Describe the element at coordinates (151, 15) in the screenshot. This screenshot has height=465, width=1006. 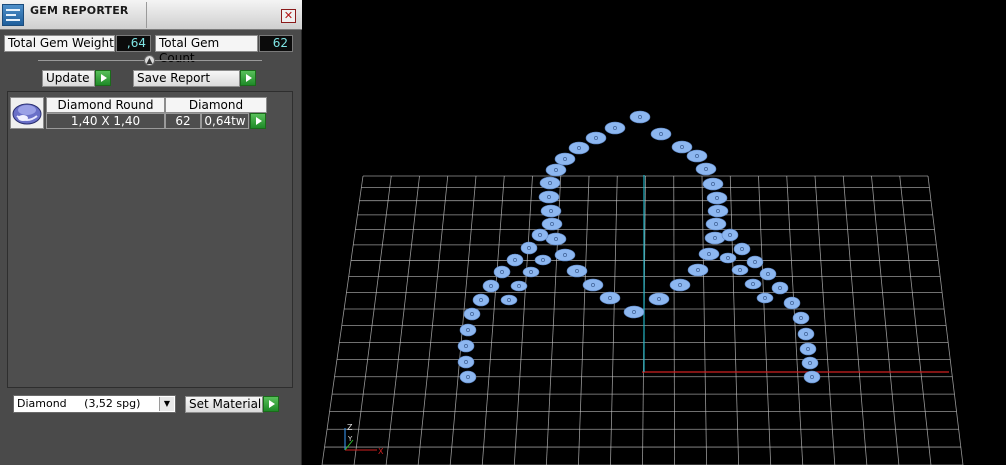
I see `title-bar: GEM REPORTER ✕` at that location.